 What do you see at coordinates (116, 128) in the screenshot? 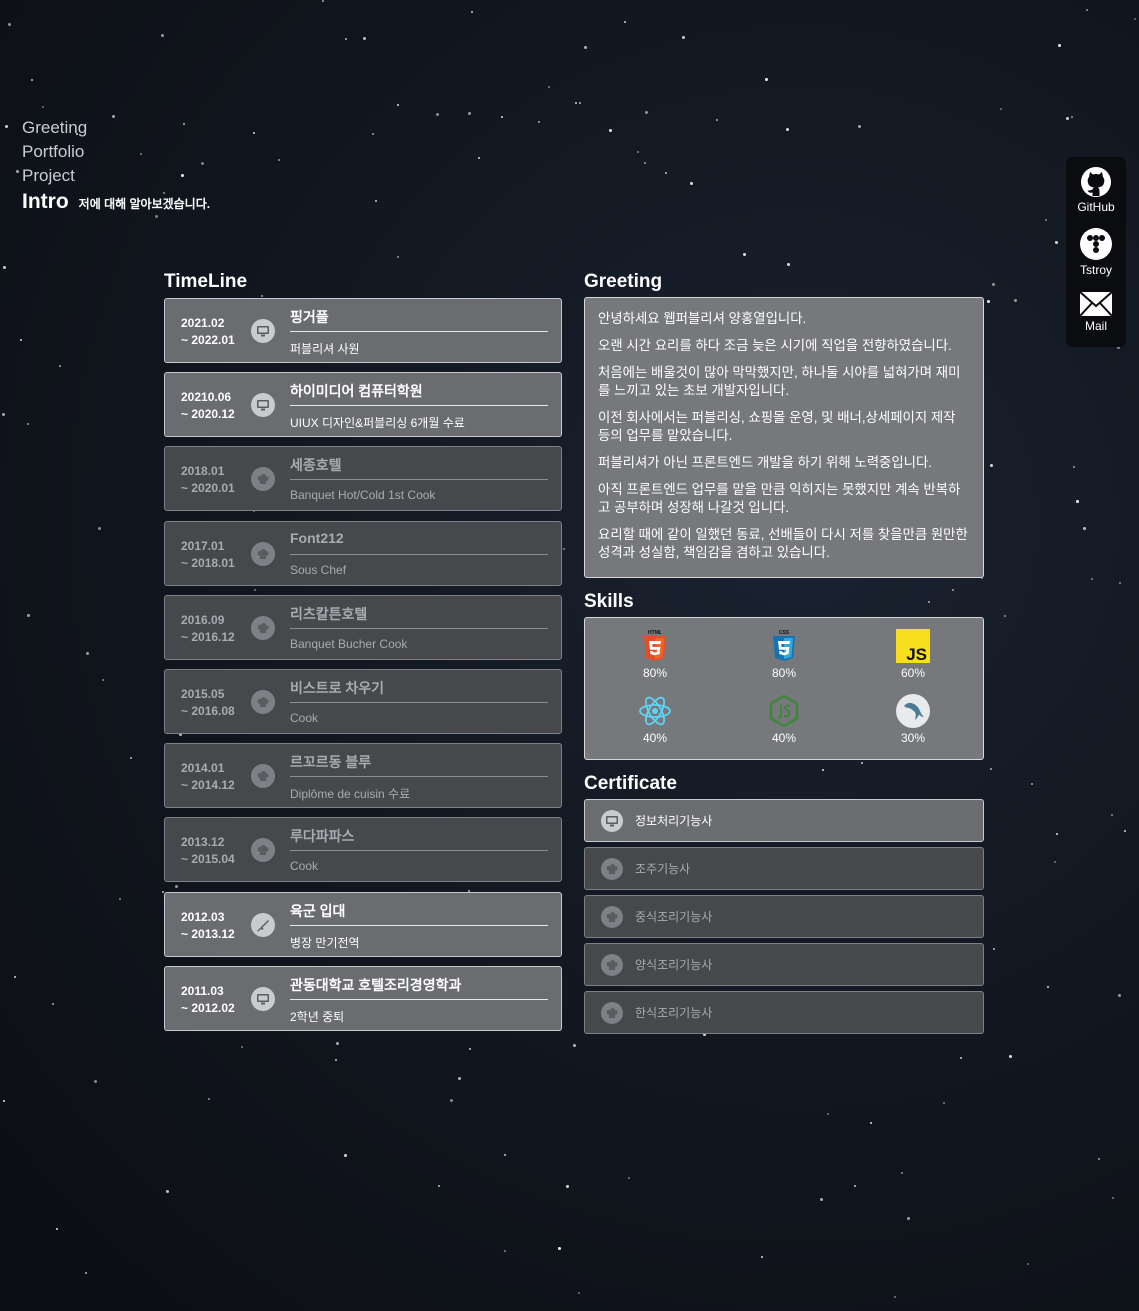
I see `nav-item-greeting: Greeting` at bounding box center [116, 128].